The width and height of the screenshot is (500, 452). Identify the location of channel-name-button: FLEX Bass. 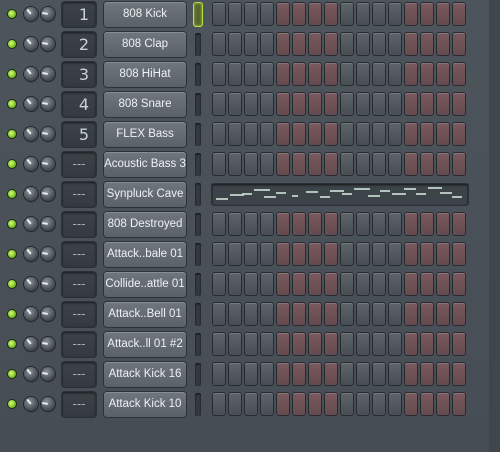
(145, 134).